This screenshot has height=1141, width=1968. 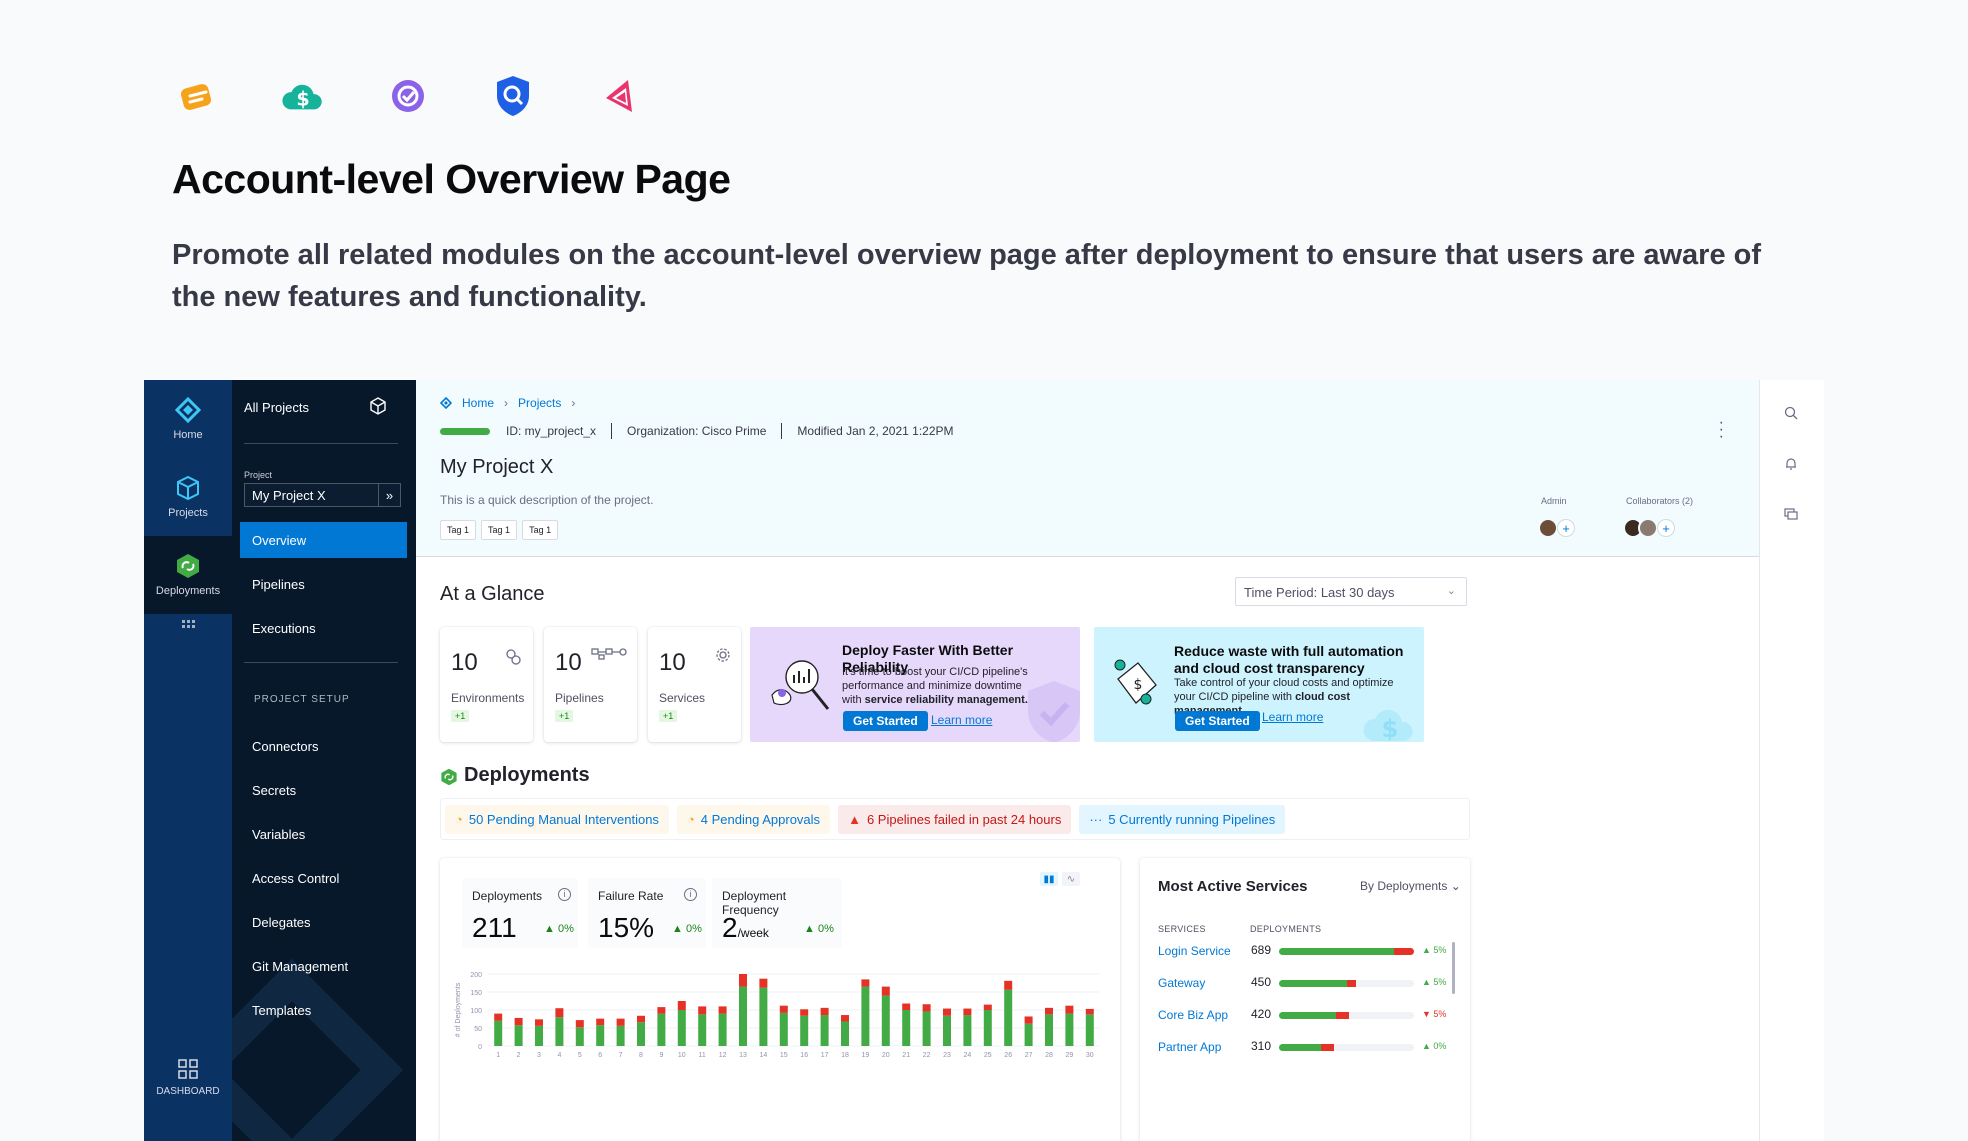 What do you see at coordinates (1181, 983) in the screenshot?
I see `service-name: Gateway` at bounding box center [1181, 983].